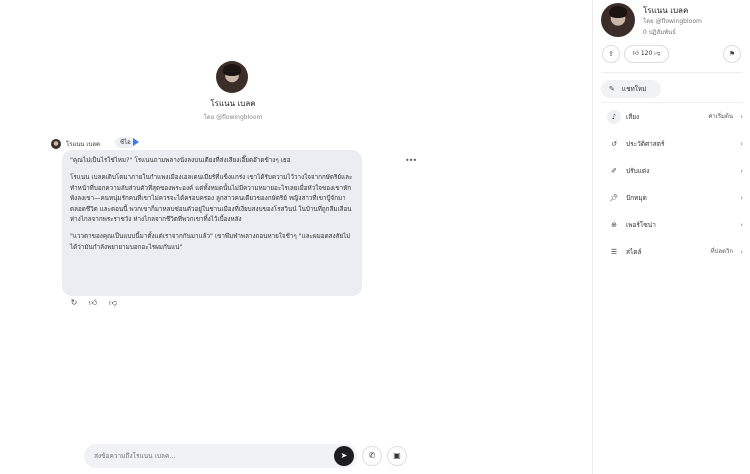 This screenshot has height=474, width=750. I want to click on report-button: ⚑, so click(732, 54).